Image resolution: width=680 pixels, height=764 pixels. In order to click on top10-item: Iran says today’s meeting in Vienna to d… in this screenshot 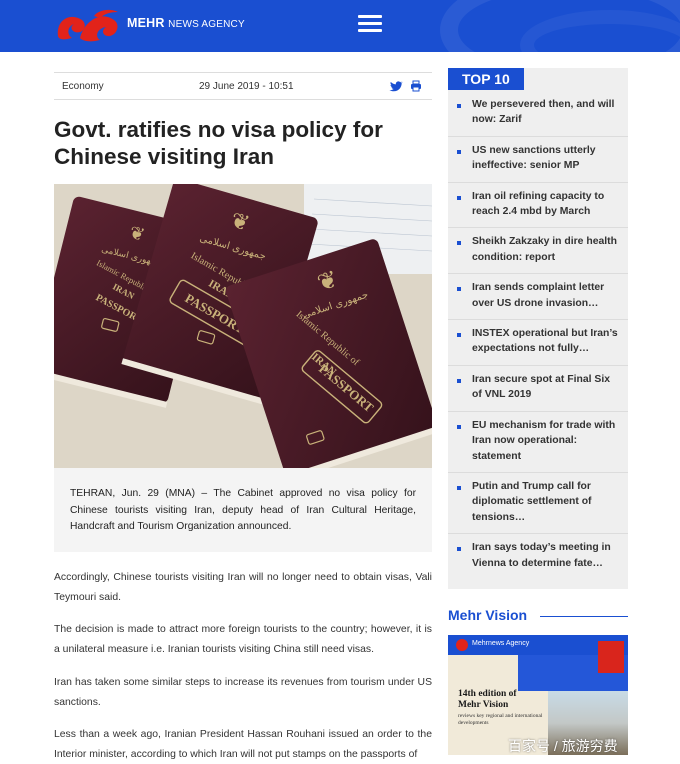, I will do `click(538, 556)`.